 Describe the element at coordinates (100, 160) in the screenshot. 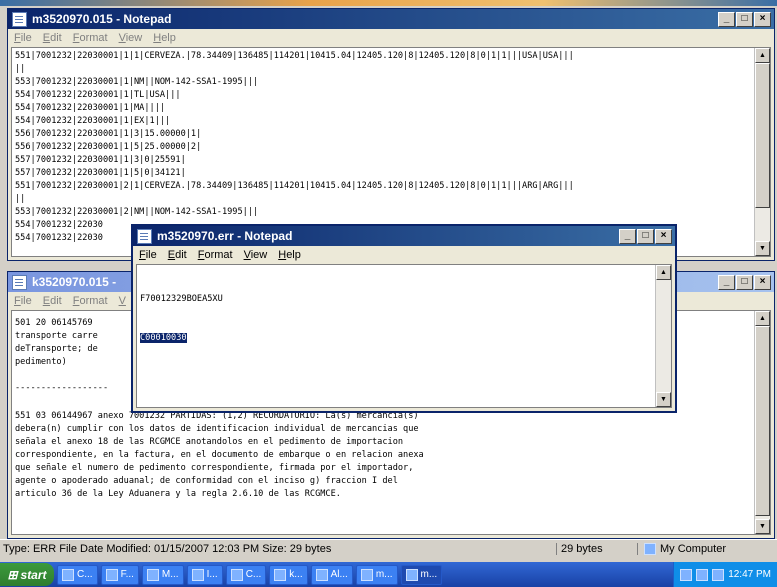

I see `text-line: 557|7001232|22030001|1|3|0|25591|` at that location.